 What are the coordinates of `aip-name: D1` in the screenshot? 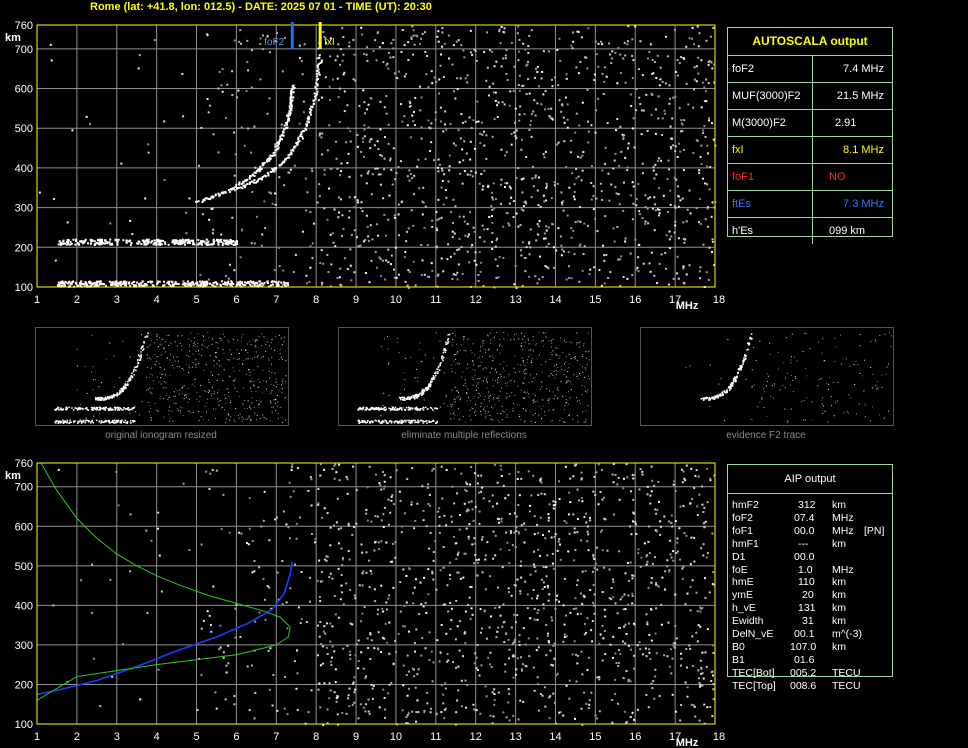 It's located at (739, 556).